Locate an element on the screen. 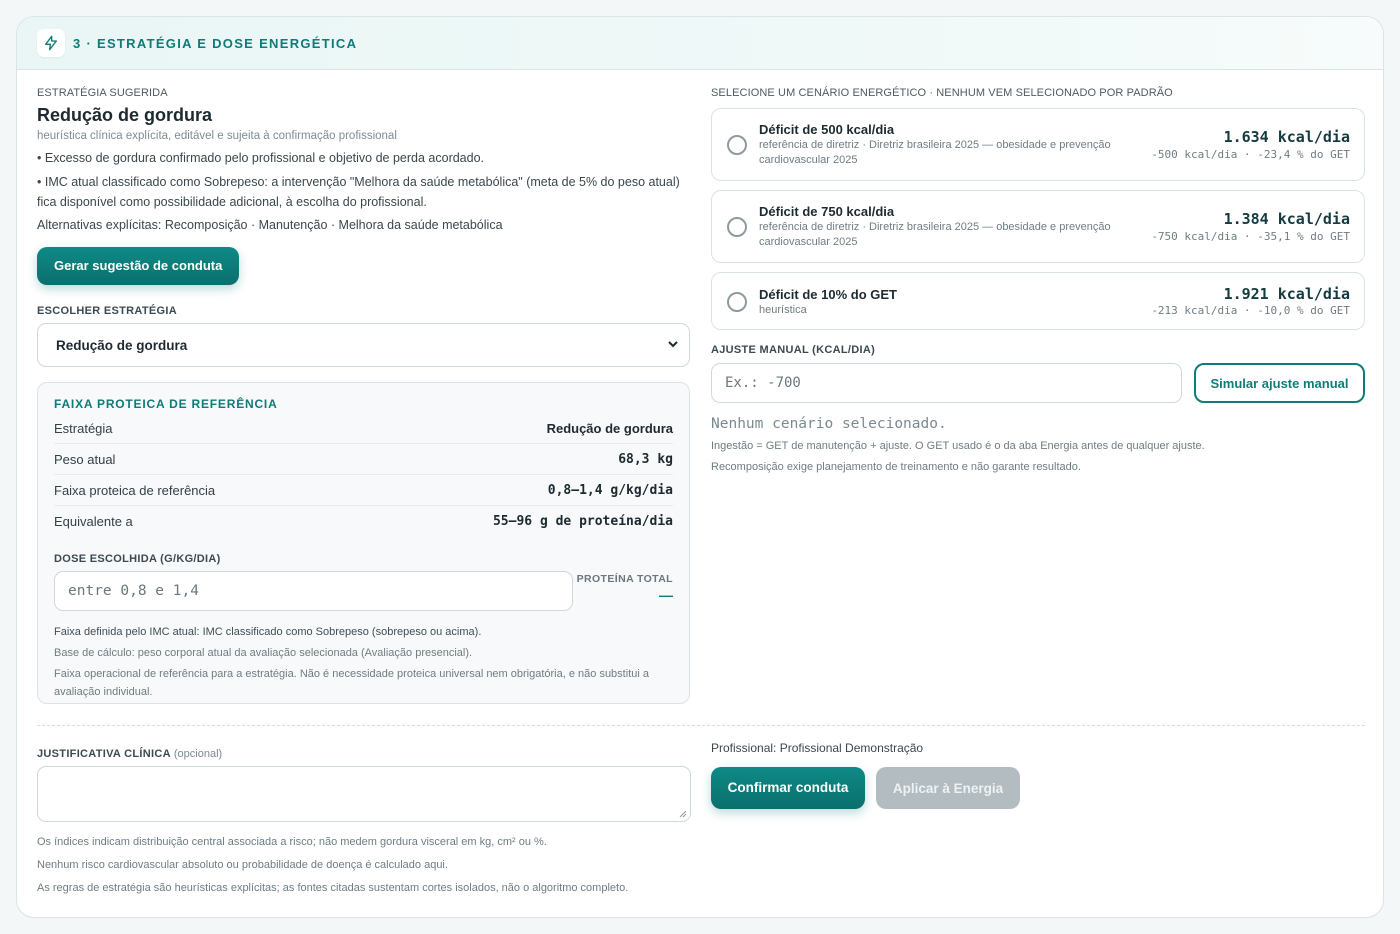 Image resolution: width=1400 pixels, height=934 pixels. strategy-select: Redução de gordura is located at coordinates (363, 345).